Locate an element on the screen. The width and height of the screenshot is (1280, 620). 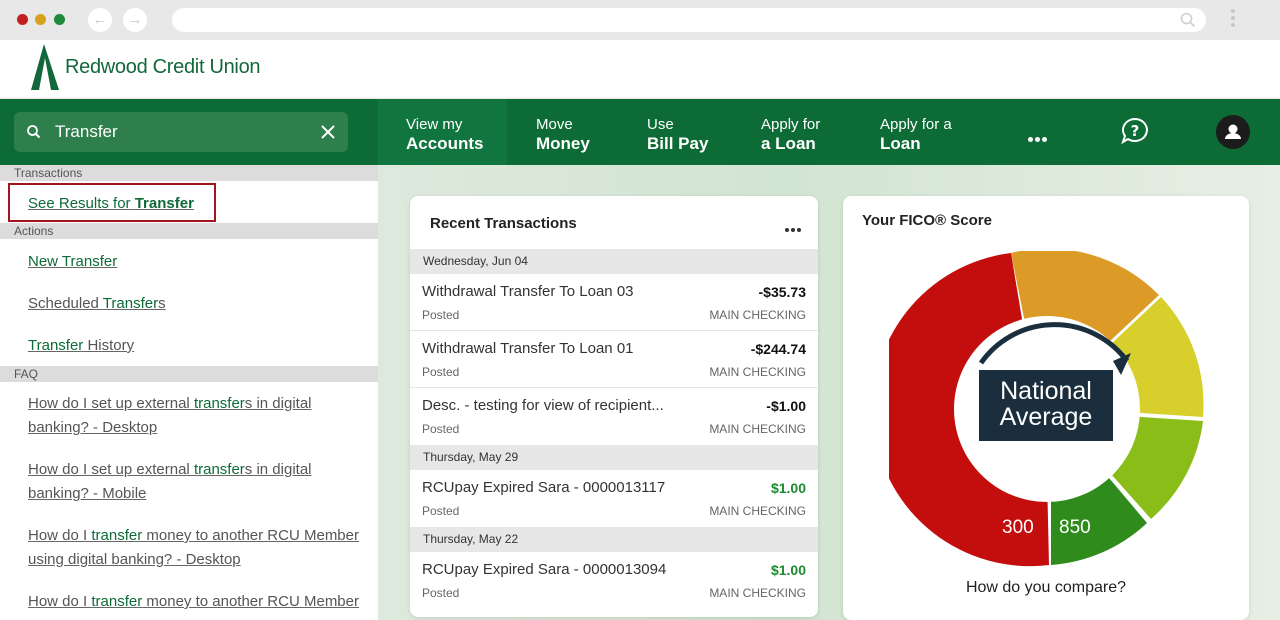
card-title: Your FICO® Score is located at coordinates (927, 220).